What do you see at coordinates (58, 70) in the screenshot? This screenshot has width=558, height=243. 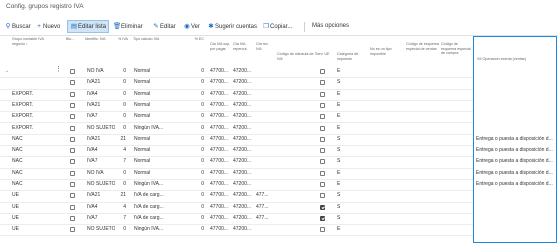 I see `row-menu-icon` at bounding box center [58, 70].